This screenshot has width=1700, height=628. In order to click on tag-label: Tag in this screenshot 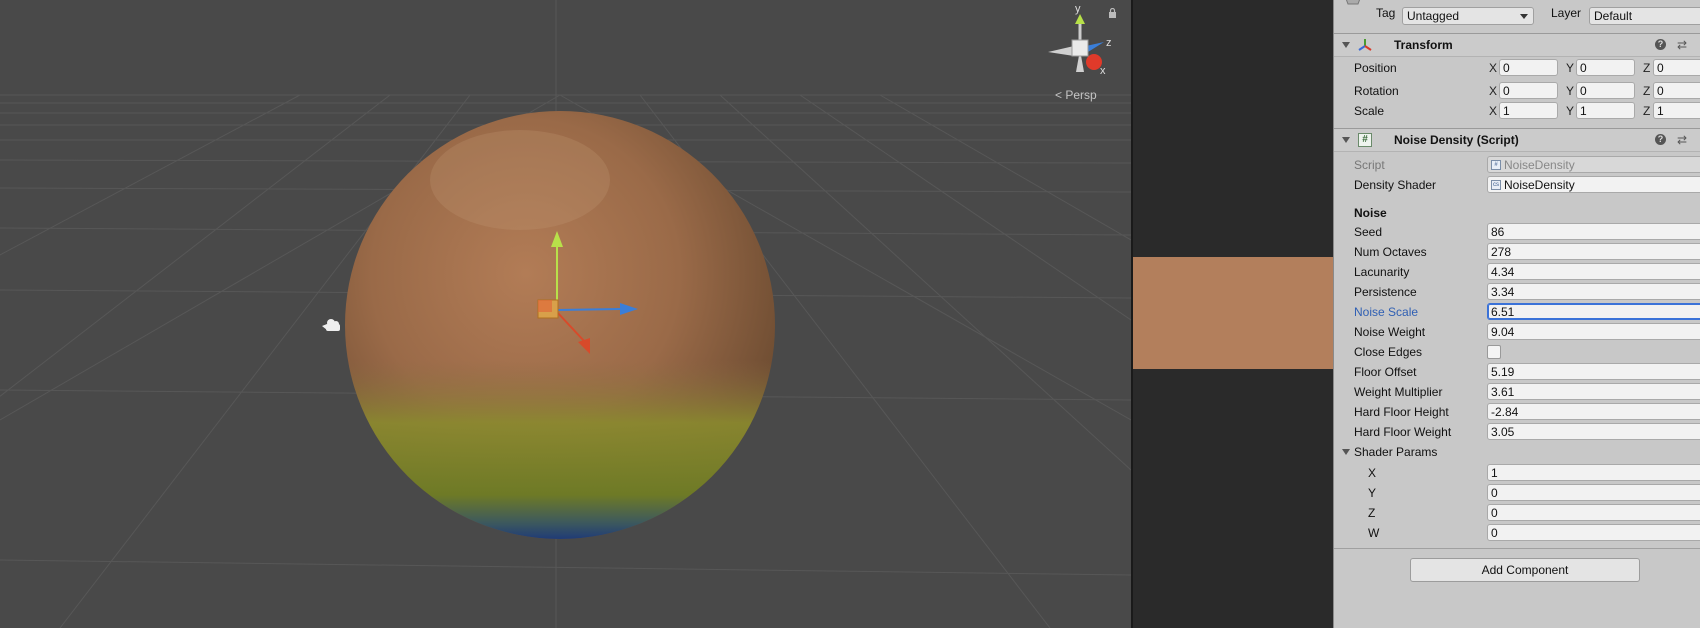, I will do `click(1386, 13)`.